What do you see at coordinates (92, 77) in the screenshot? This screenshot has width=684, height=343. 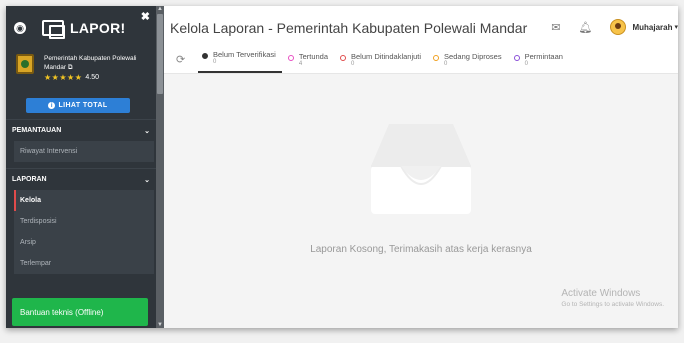 I see `rating-value: 4.50` at bounding box center [92, 77].